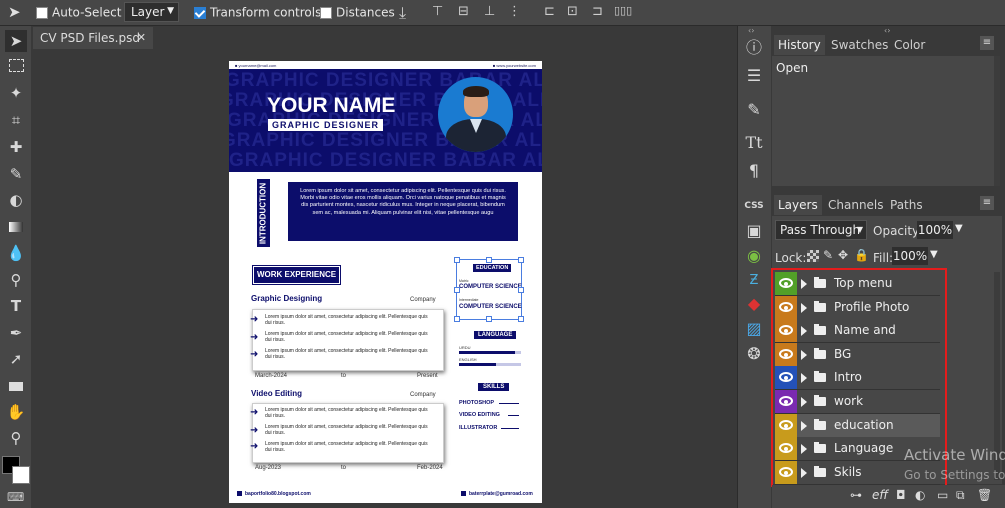 The image size is (1005, 508). I want to click on dodge-tool-icon: ⚲, so click(16, 280).